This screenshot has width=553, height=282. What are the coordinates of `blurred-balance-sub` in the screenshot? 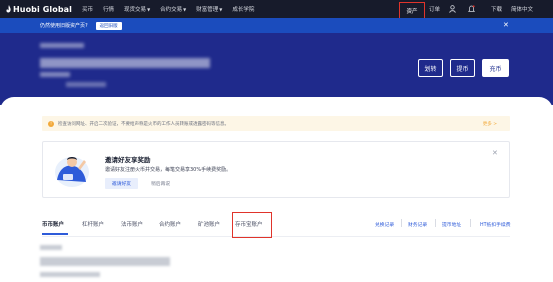 It's located at (55, 74).